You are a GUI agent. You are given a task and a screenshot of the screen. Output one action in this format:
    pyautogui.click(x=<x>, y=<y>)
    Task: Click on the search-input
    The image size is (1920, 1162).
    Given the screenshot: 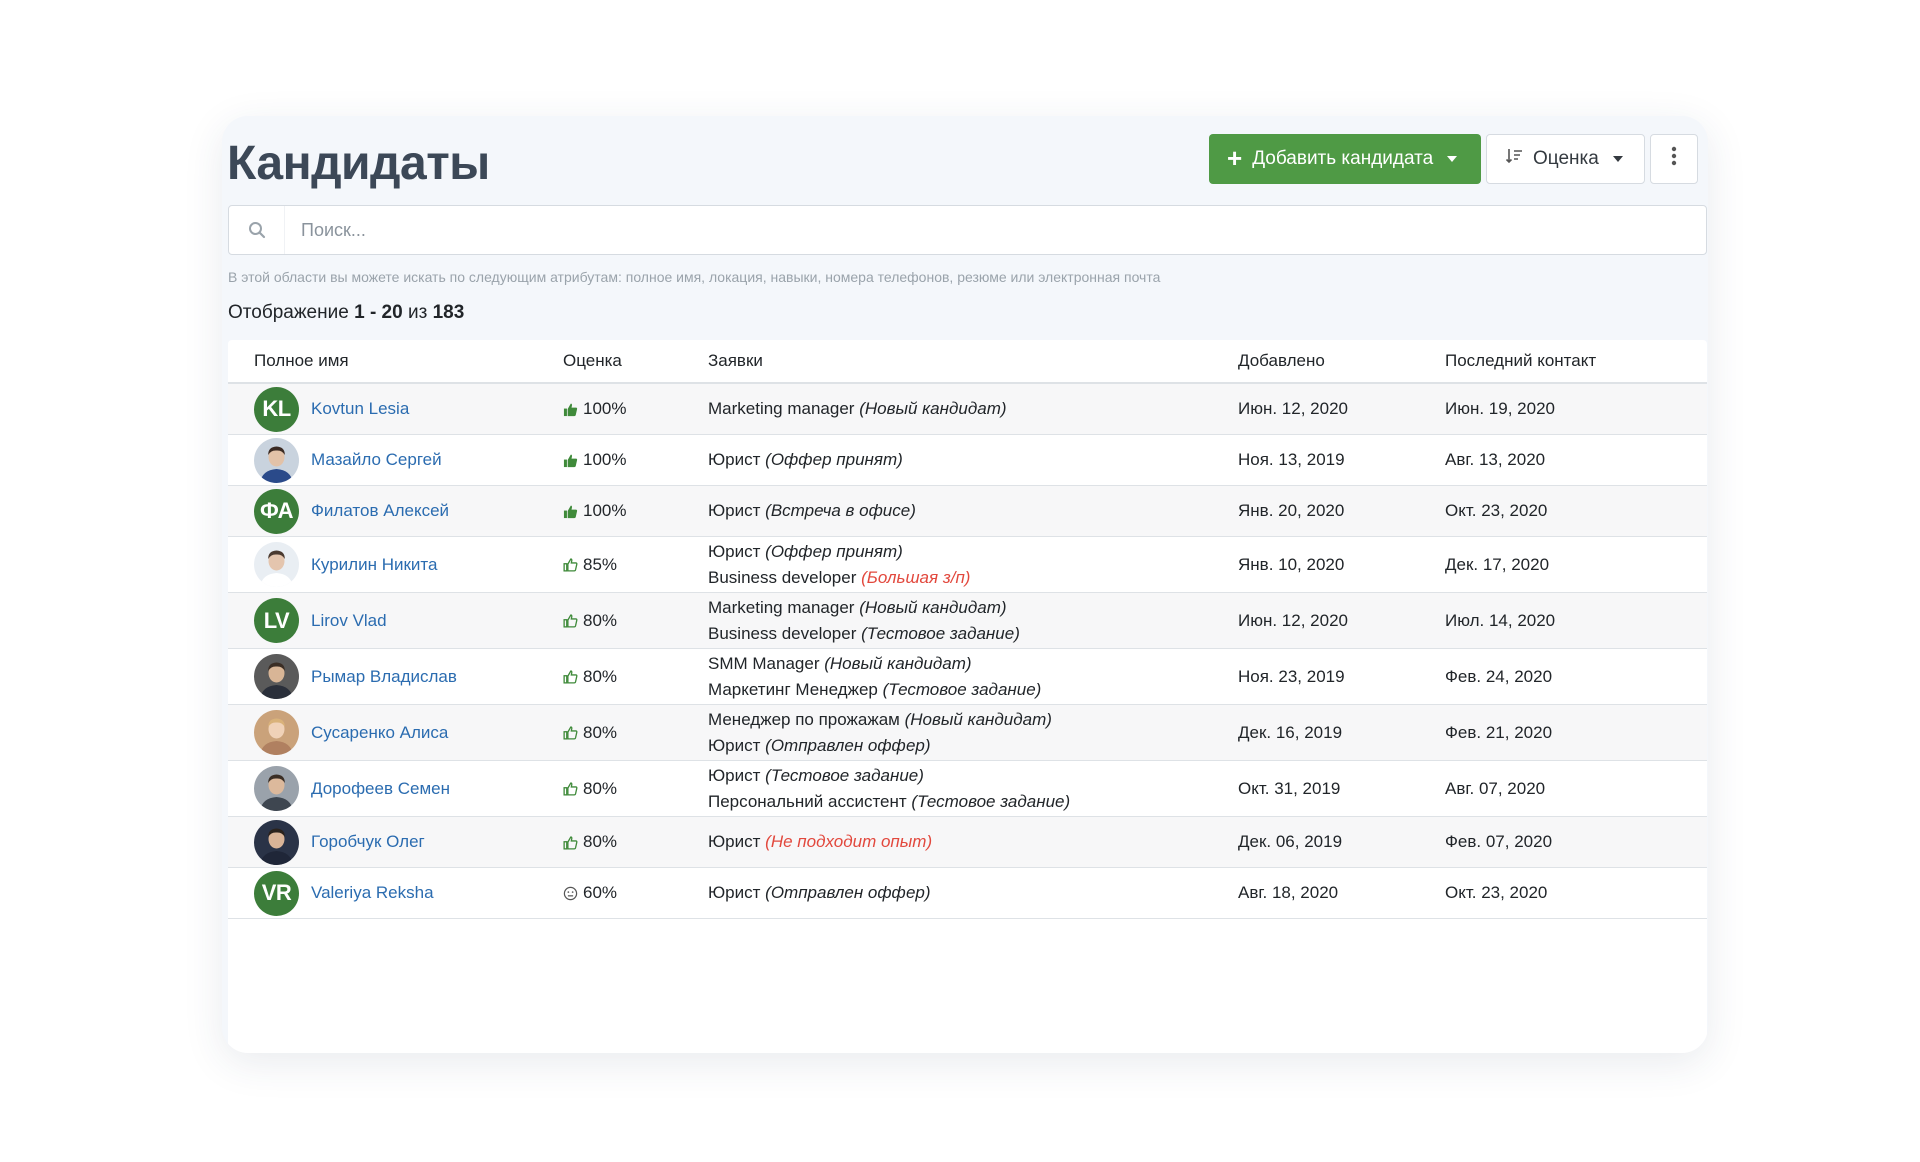 What is the action you would take?
    pyautogui.click(x=995, y=230)
    